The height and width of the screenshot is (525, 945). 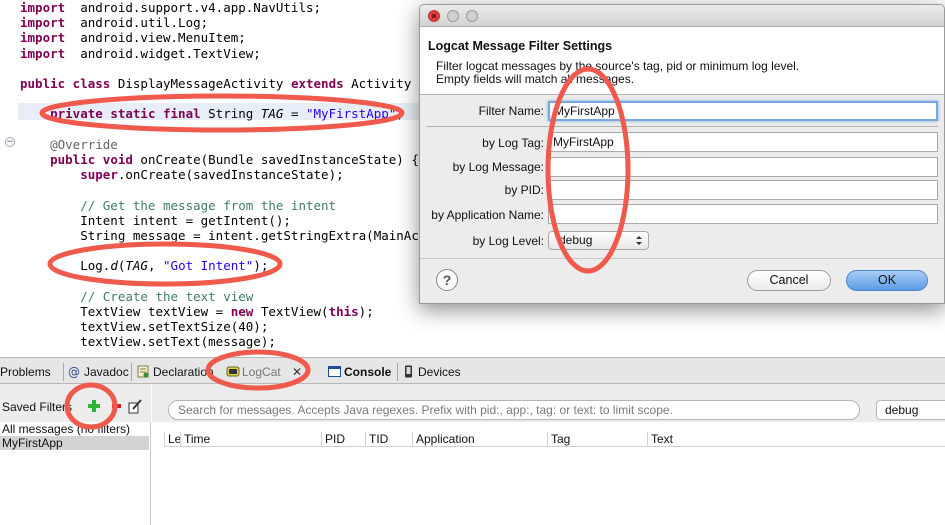 I want to click on code-line: TextView textView = new TextView(this);, so click(x=197, y=311).